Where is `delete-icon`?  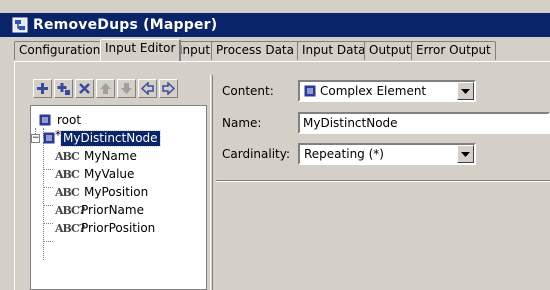 delete-icon is located at coordinates (84, 88).